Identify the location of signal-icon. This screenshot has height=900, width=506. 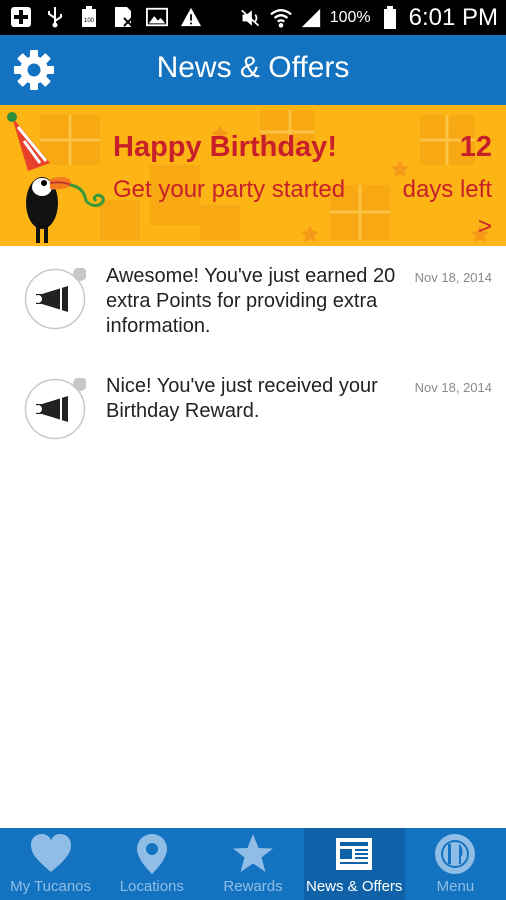
(311, 18).